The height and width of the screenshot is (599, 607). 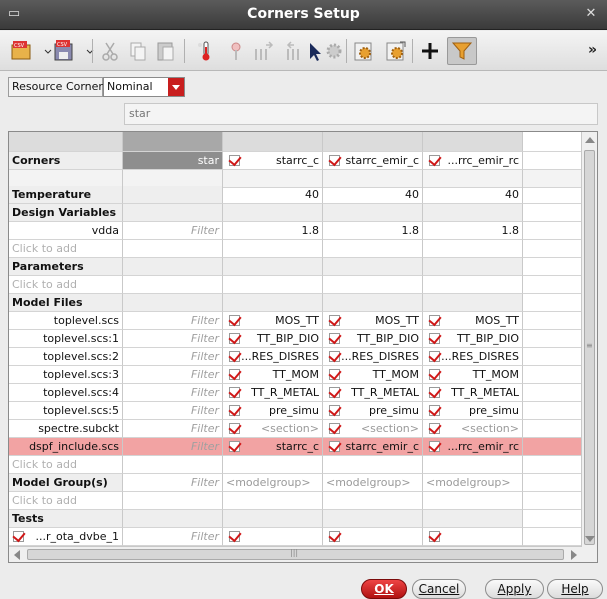 What do you see at coordinates (273, 447) in the screenshot?
I see `model-section-cell: starrc_c` at bounding box center [273, 447].